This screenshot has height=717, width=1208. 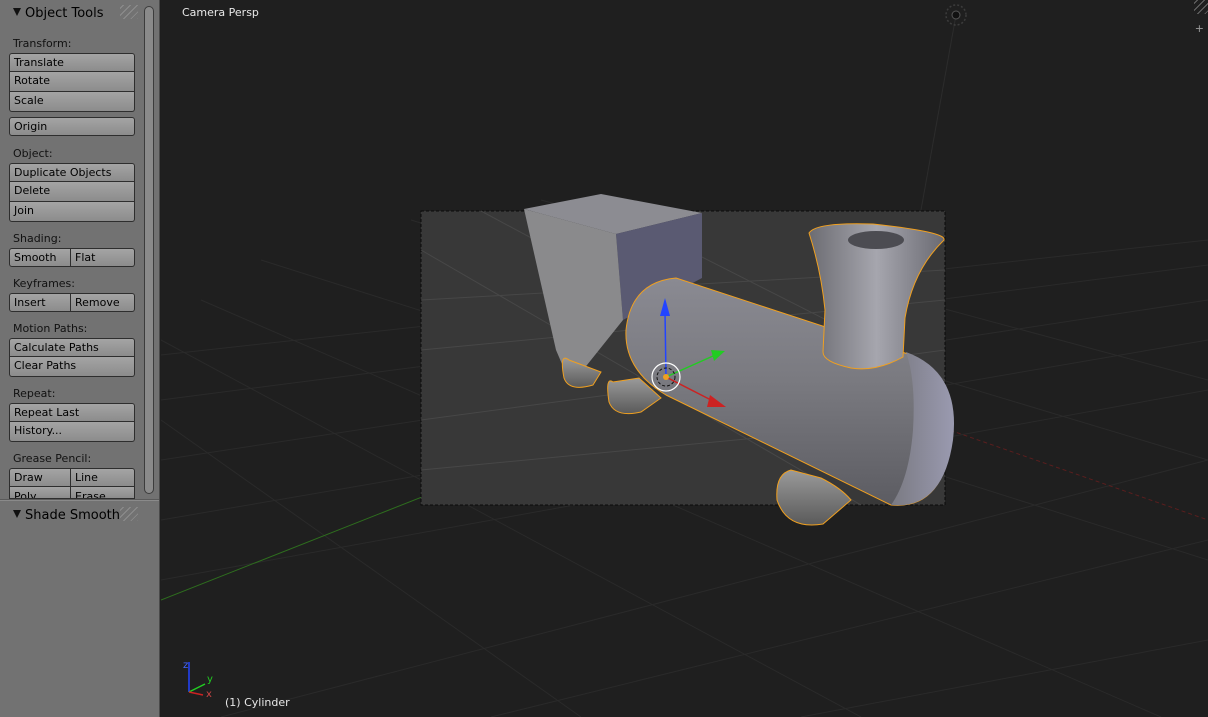 I want to click on delete-button: Delete, so click(x=72, y=192).